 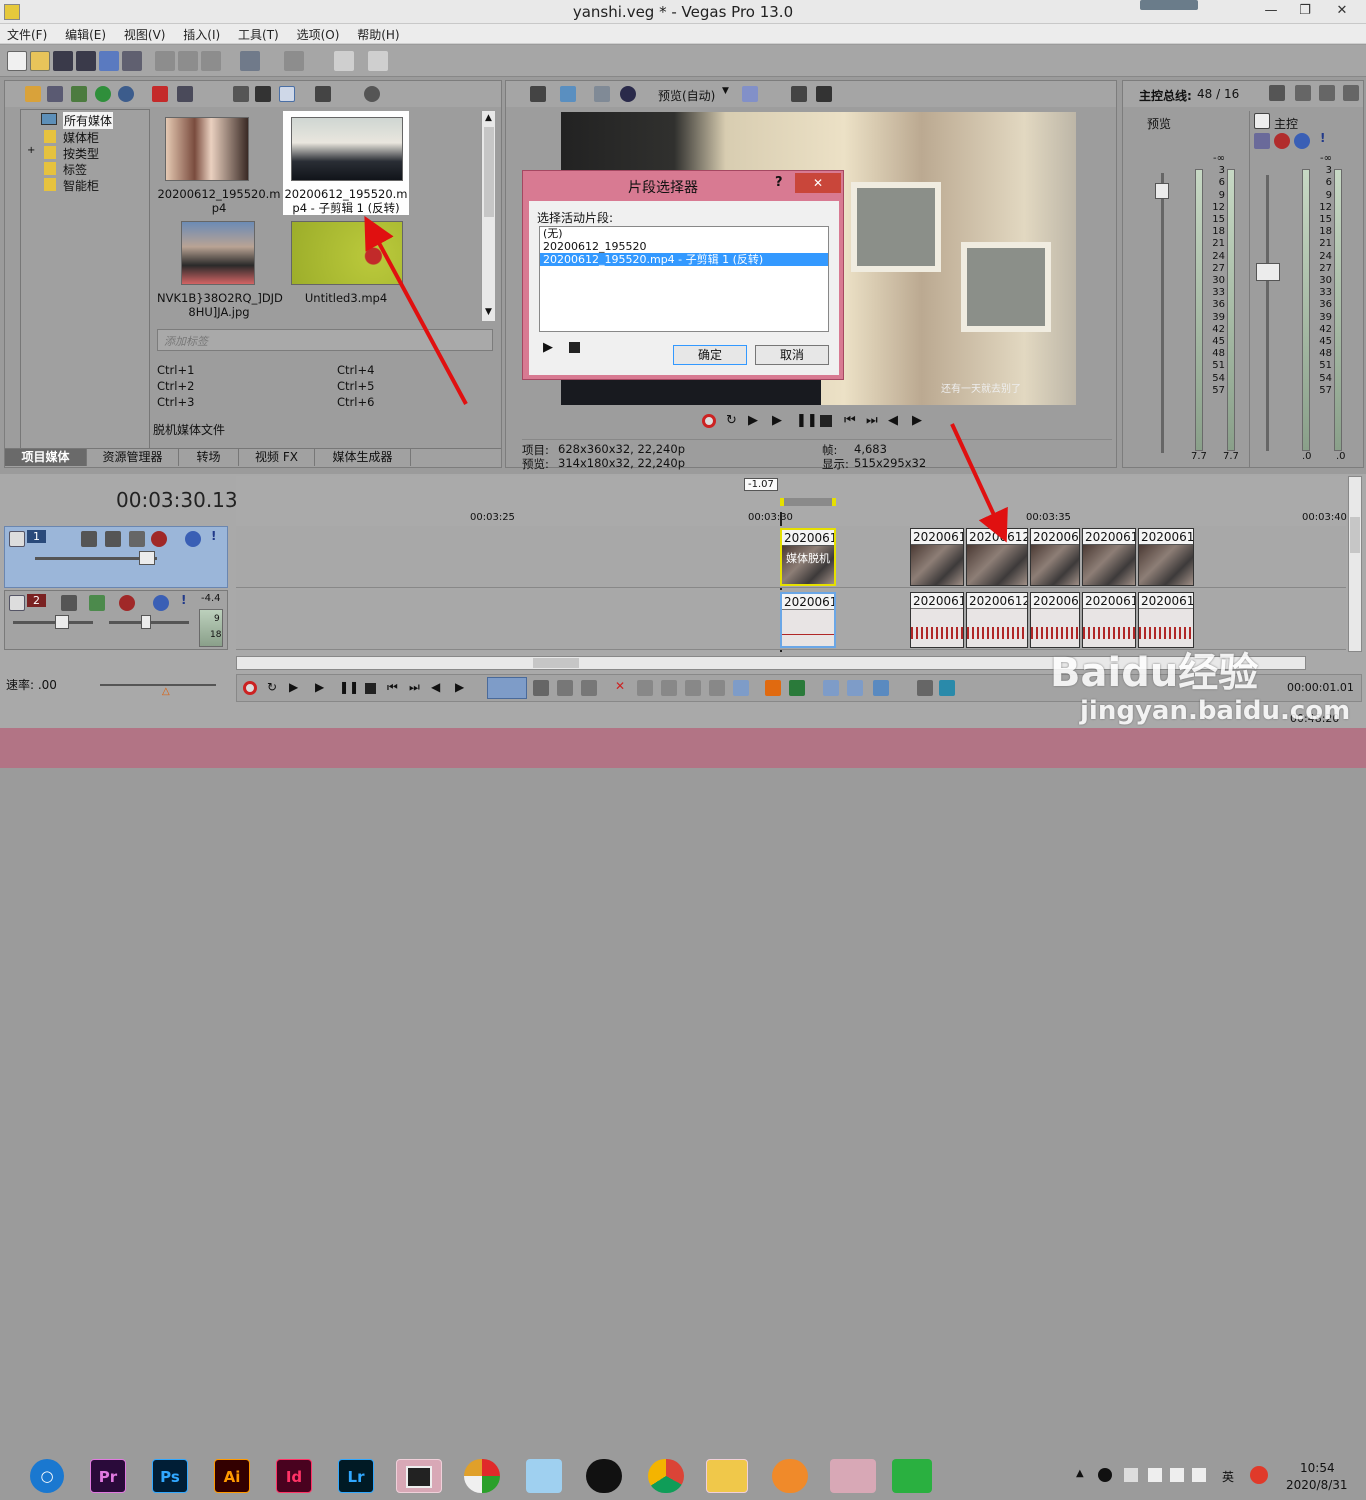 I want to click on preview-fx-icon, so click(x=628, y=94).